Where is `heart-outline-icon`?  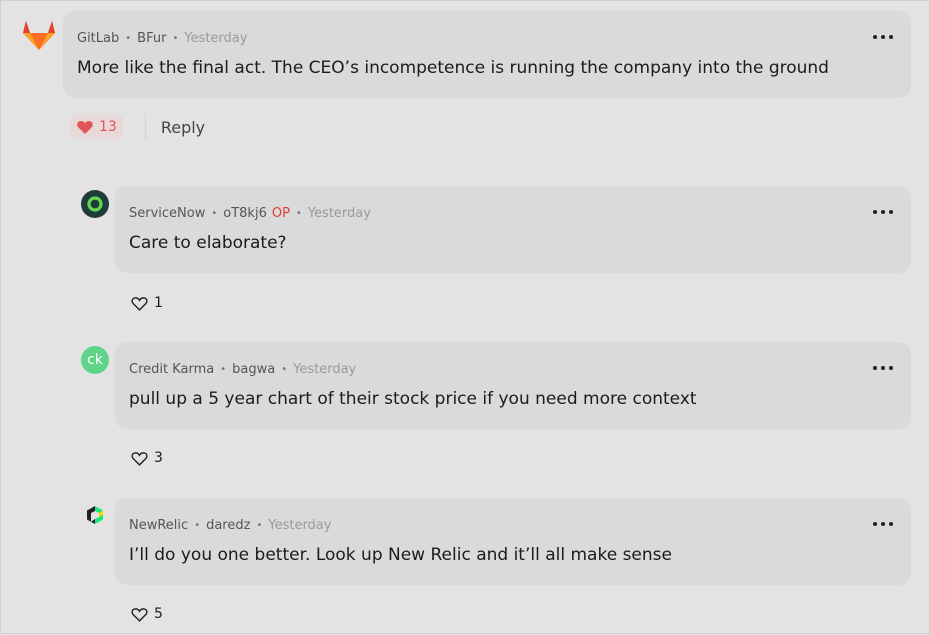 heart-outline-icon is located at coordinates (139, 614).